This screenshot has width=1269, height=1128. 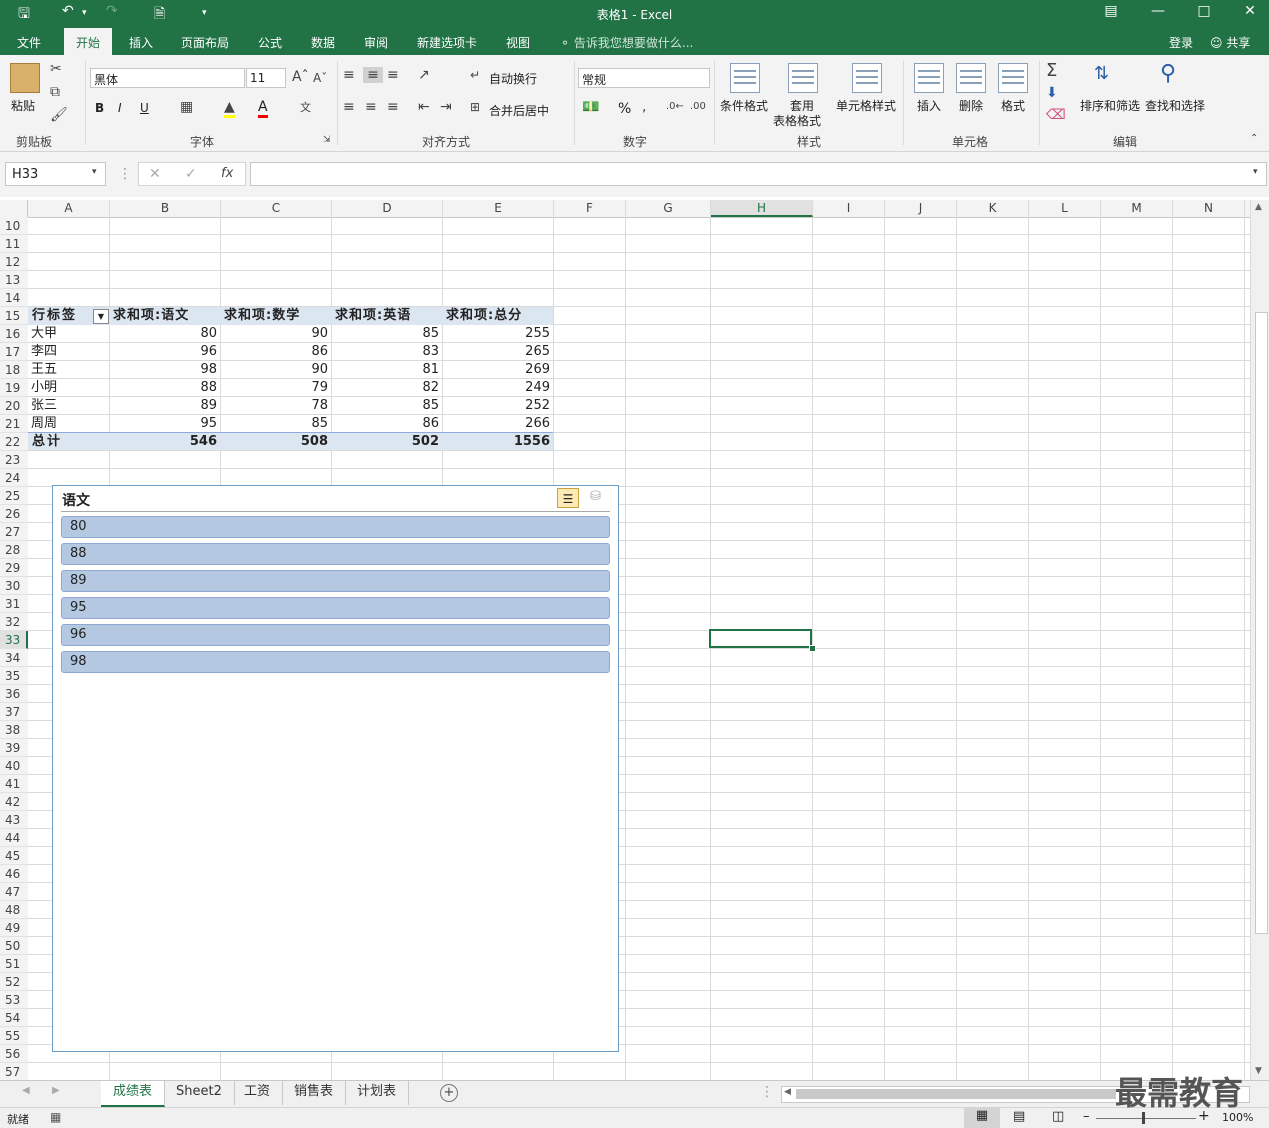 I want to click on slicer-item: 95, so click(x=335, y=608).